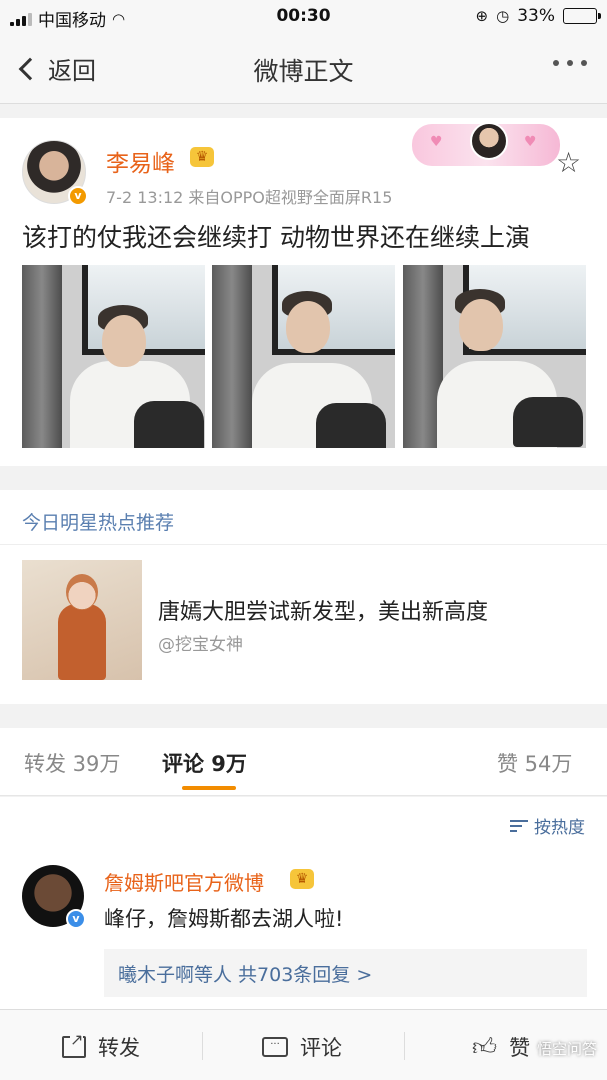  What do you see at coordinates (485, 1047) in the screenshot?
I see `thumbs-up-icon: 👍︎` at bounding box center [485, 1047].